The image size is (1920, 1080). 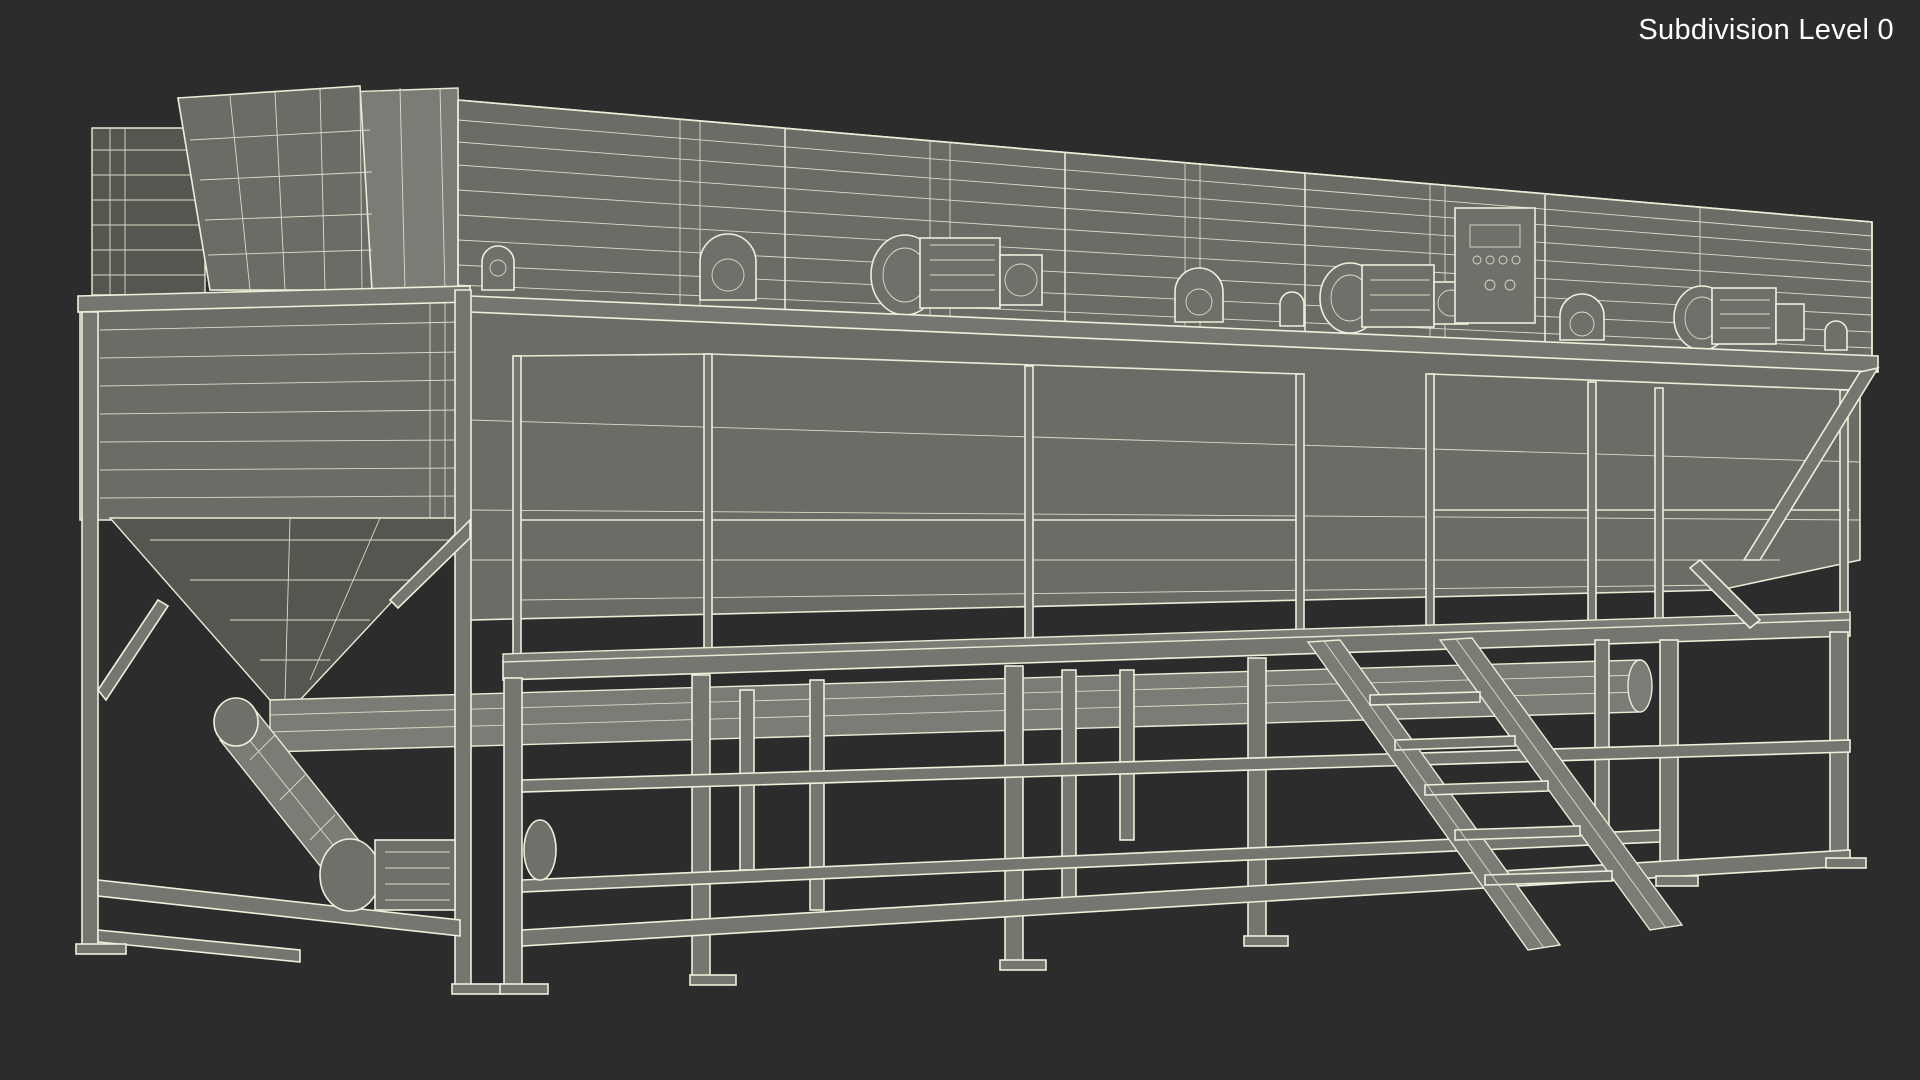 I want to click on subdivision-level-label: Subdivision Level 0, so click(x=1766, y=30).